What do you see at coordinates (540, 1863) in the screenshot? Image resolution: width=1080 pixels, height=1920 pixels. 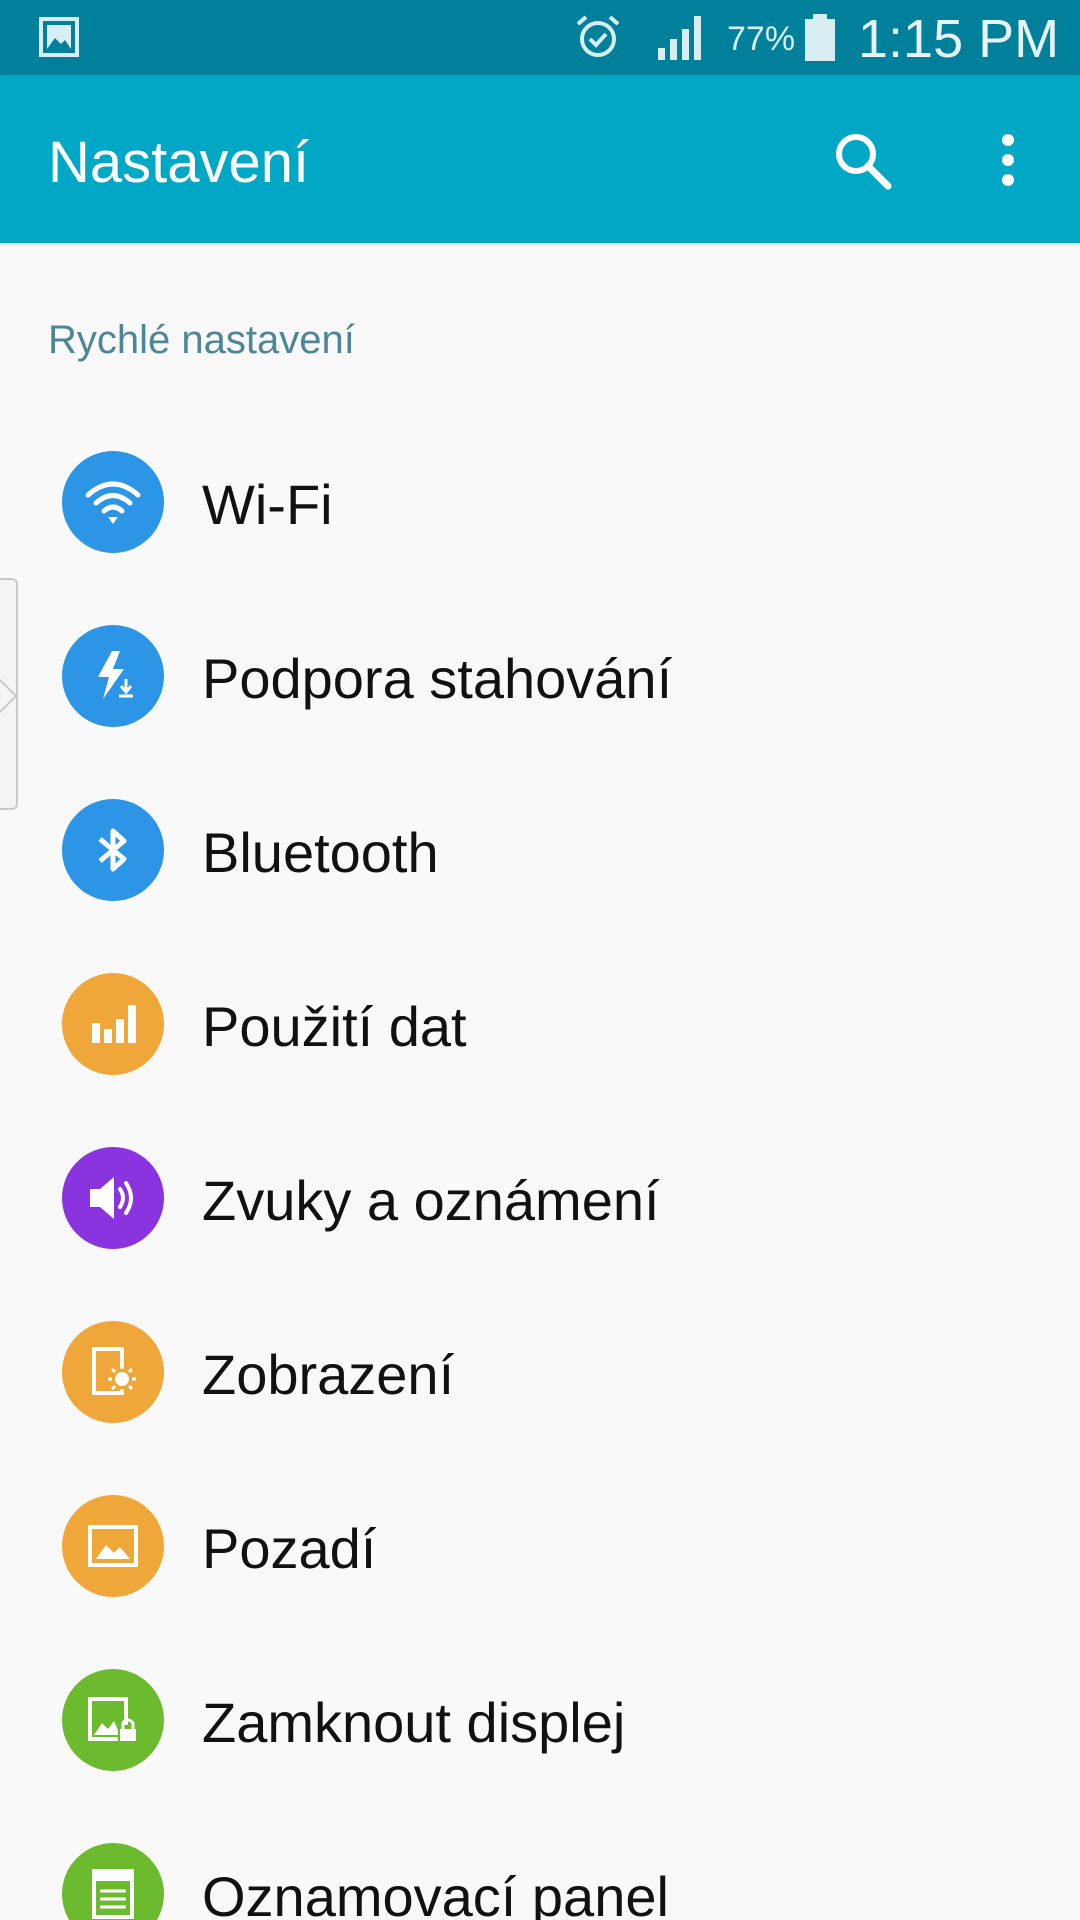 I see `settings-item-notification-panel: Oznamovací panel` at bounding box center [540, 1863].